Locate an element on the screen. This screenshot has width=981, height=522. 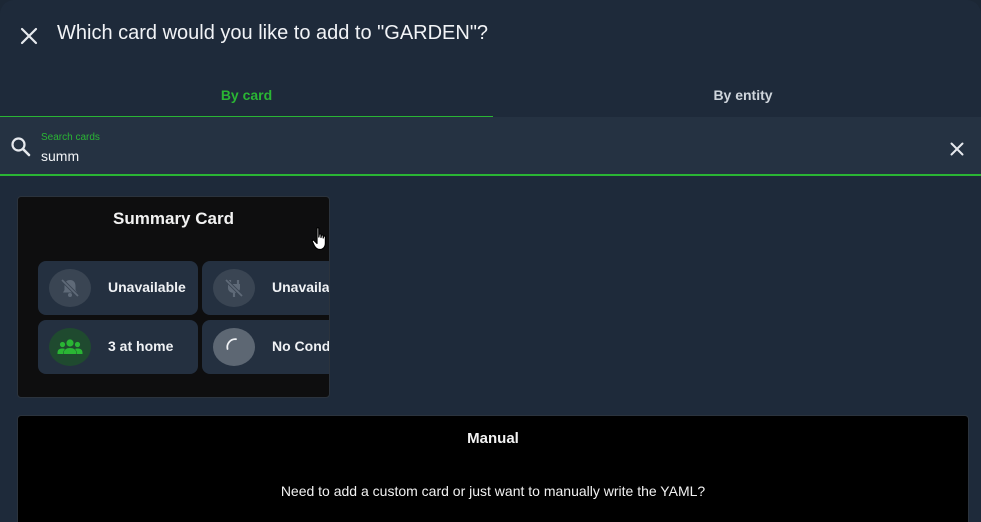
tab-by-entity: By entity is located at coordinates (737, 95).